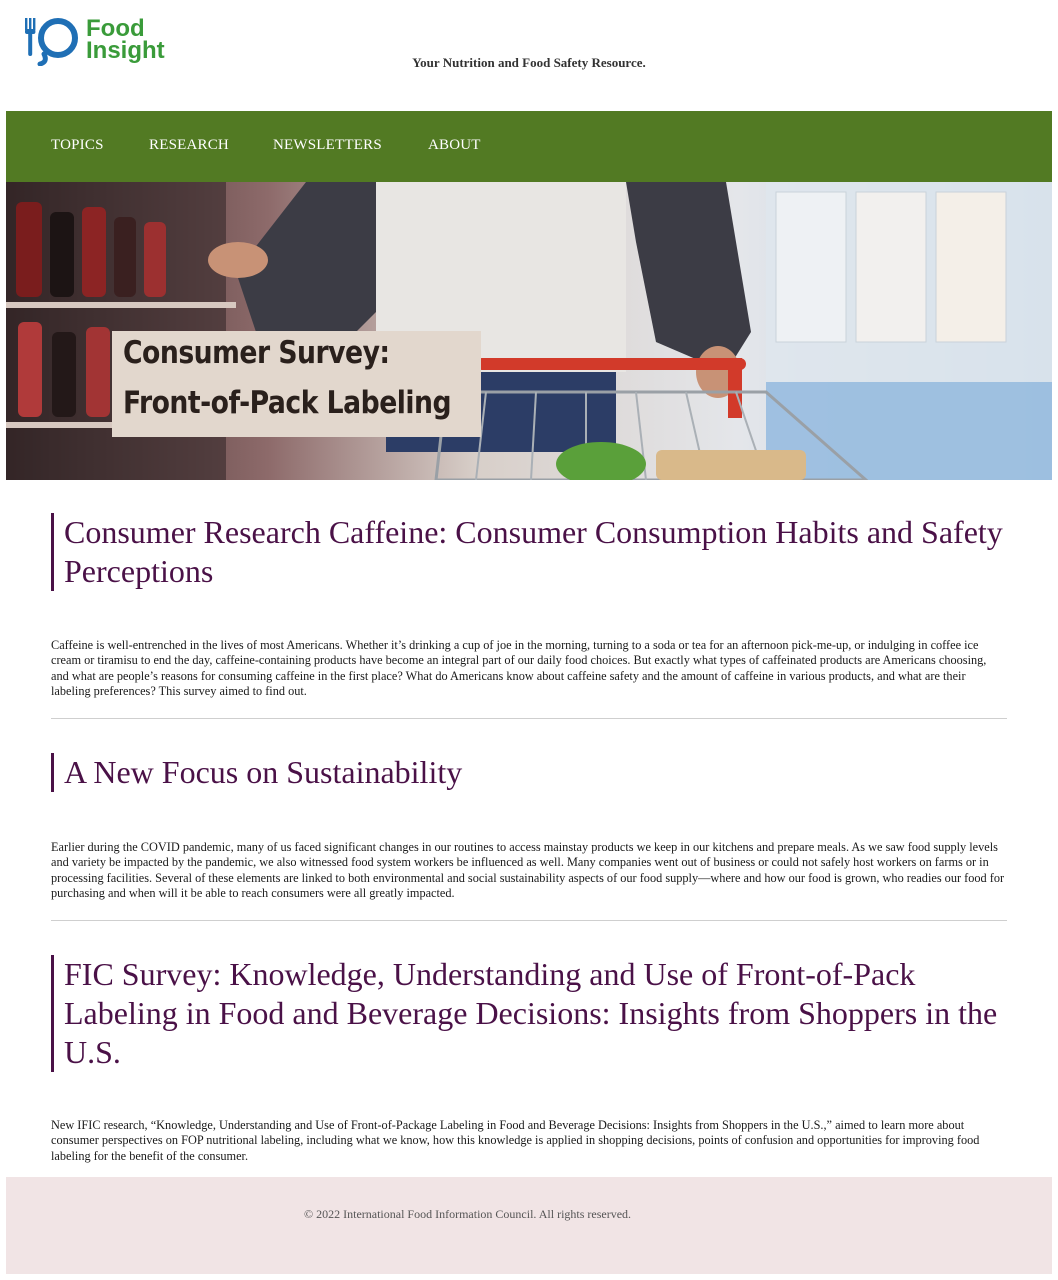 The width and height of the screenshot is (1058, 1280). Describe the element at coordinates (189, 145) in the screenshot. I see `nav-item-research: RESEARCH` at that location.